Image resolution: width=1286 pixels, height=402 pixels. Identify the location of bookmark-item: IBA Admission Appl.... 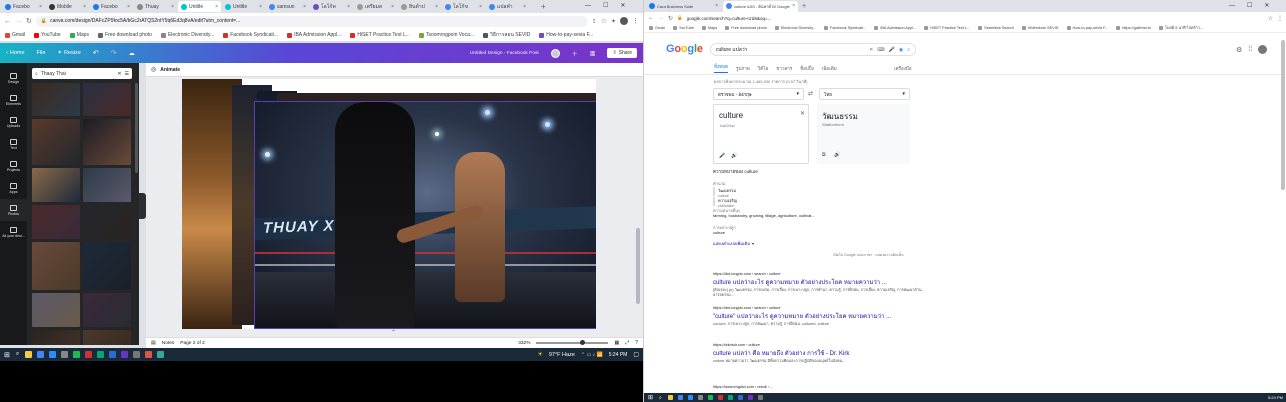
(314, 35).